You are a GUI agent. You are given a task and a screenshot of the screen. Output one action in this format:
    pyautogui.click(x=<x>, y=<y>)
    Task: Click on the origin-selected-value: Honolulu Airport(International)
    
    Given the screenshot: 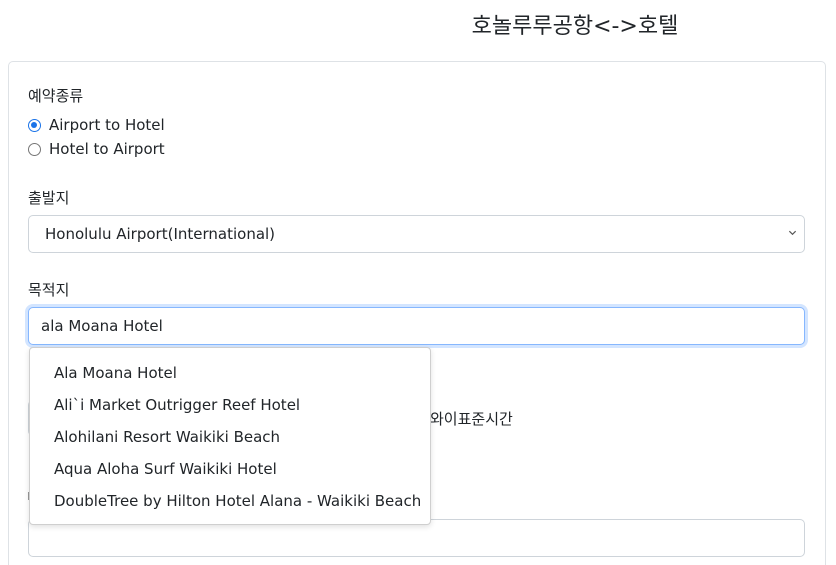 What is the action you would take?
    pyautogui.click(x=160, y=234)
    